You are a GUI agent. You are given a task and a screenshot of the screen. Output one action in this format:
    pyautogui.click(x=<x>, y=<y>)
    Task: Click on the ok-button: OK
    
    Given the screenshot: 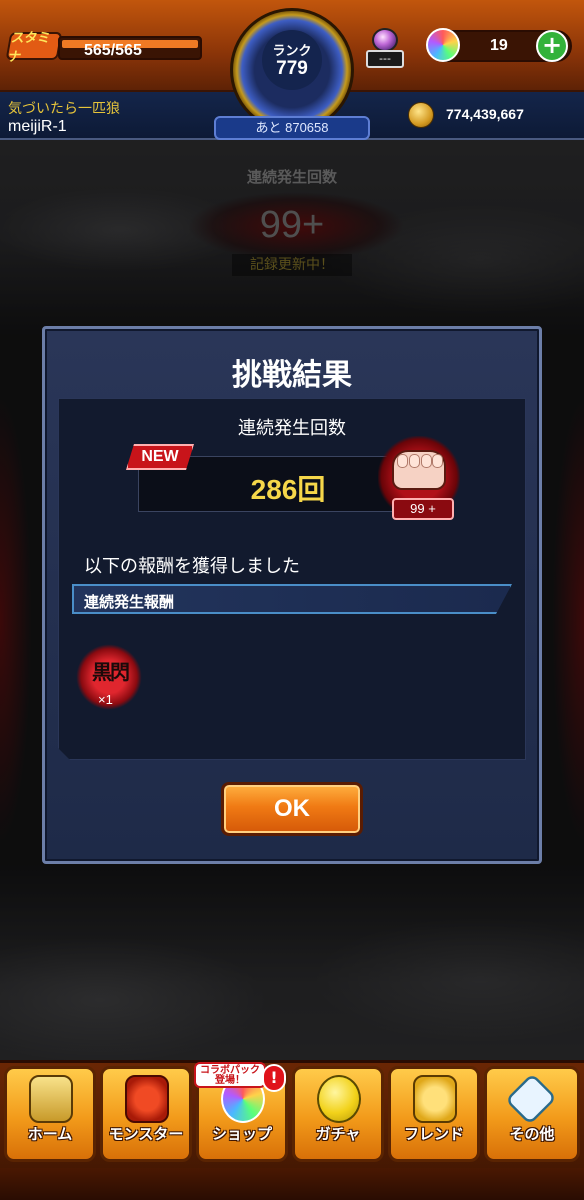 What is the action you would take?
    pyautogui.click(x=292, y=809)
    